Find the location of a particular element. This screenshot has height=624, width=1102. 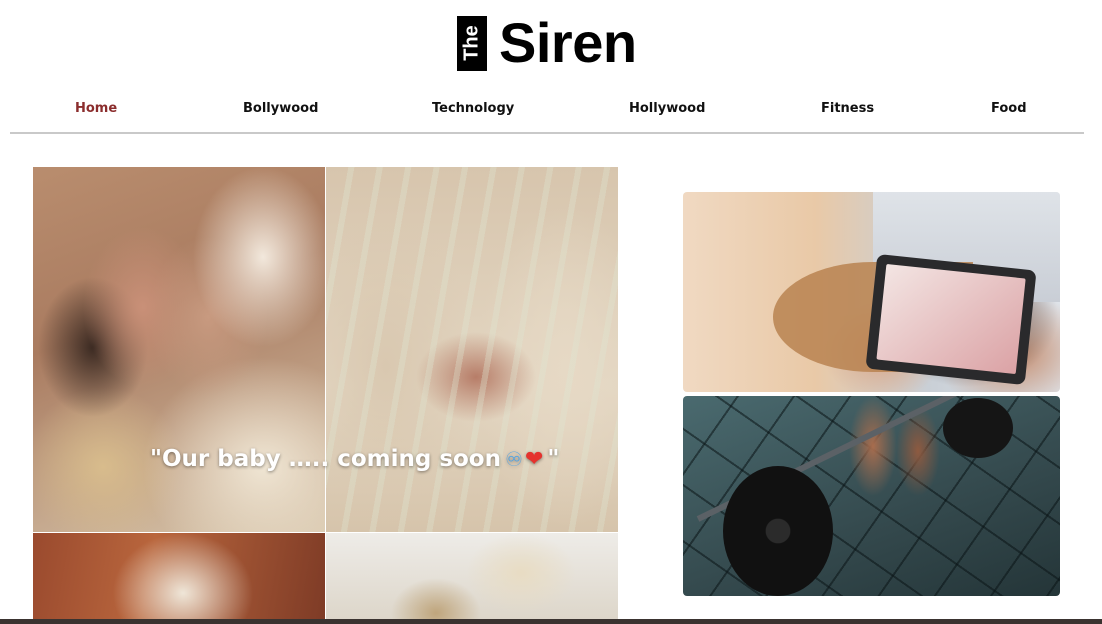

logo-badge-text: The is located at coordinates (471, 43).